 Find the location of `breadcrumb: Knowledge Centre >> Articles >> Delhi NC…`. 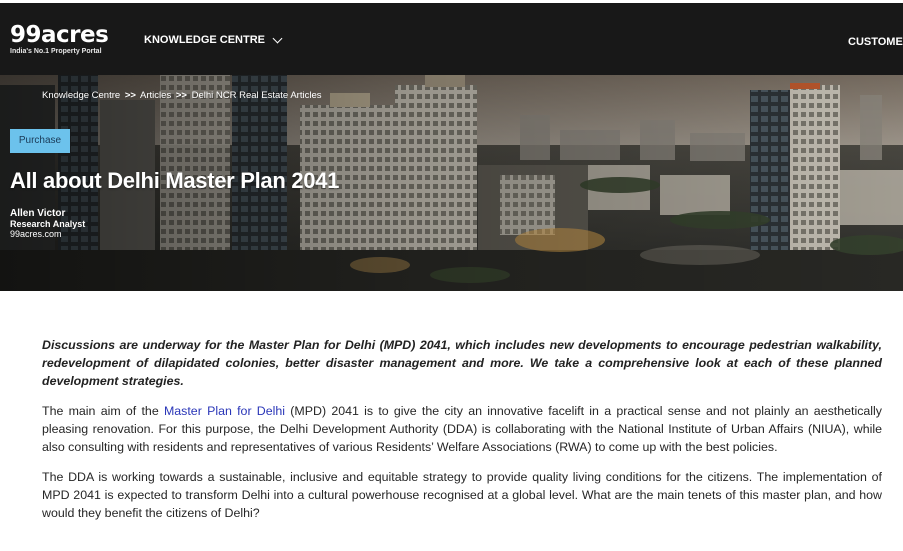

breadcrumb: Knowledge Centre >> Articles >> Delhi NC… is located at coordinates (181, 95).